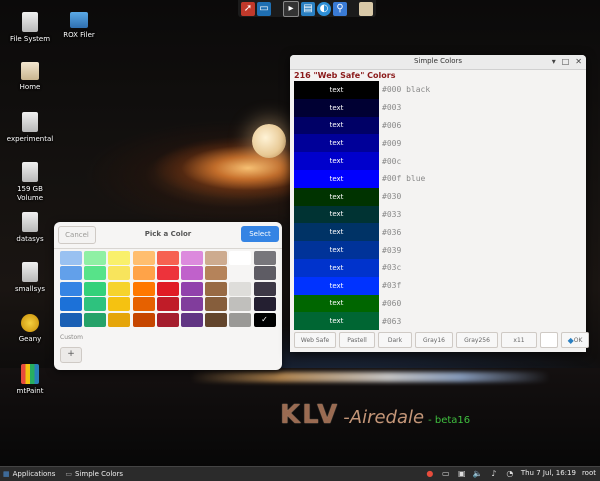 This screenshot has width=600, height=481. I want to click on color-row: text #03f, so click(362, 285).